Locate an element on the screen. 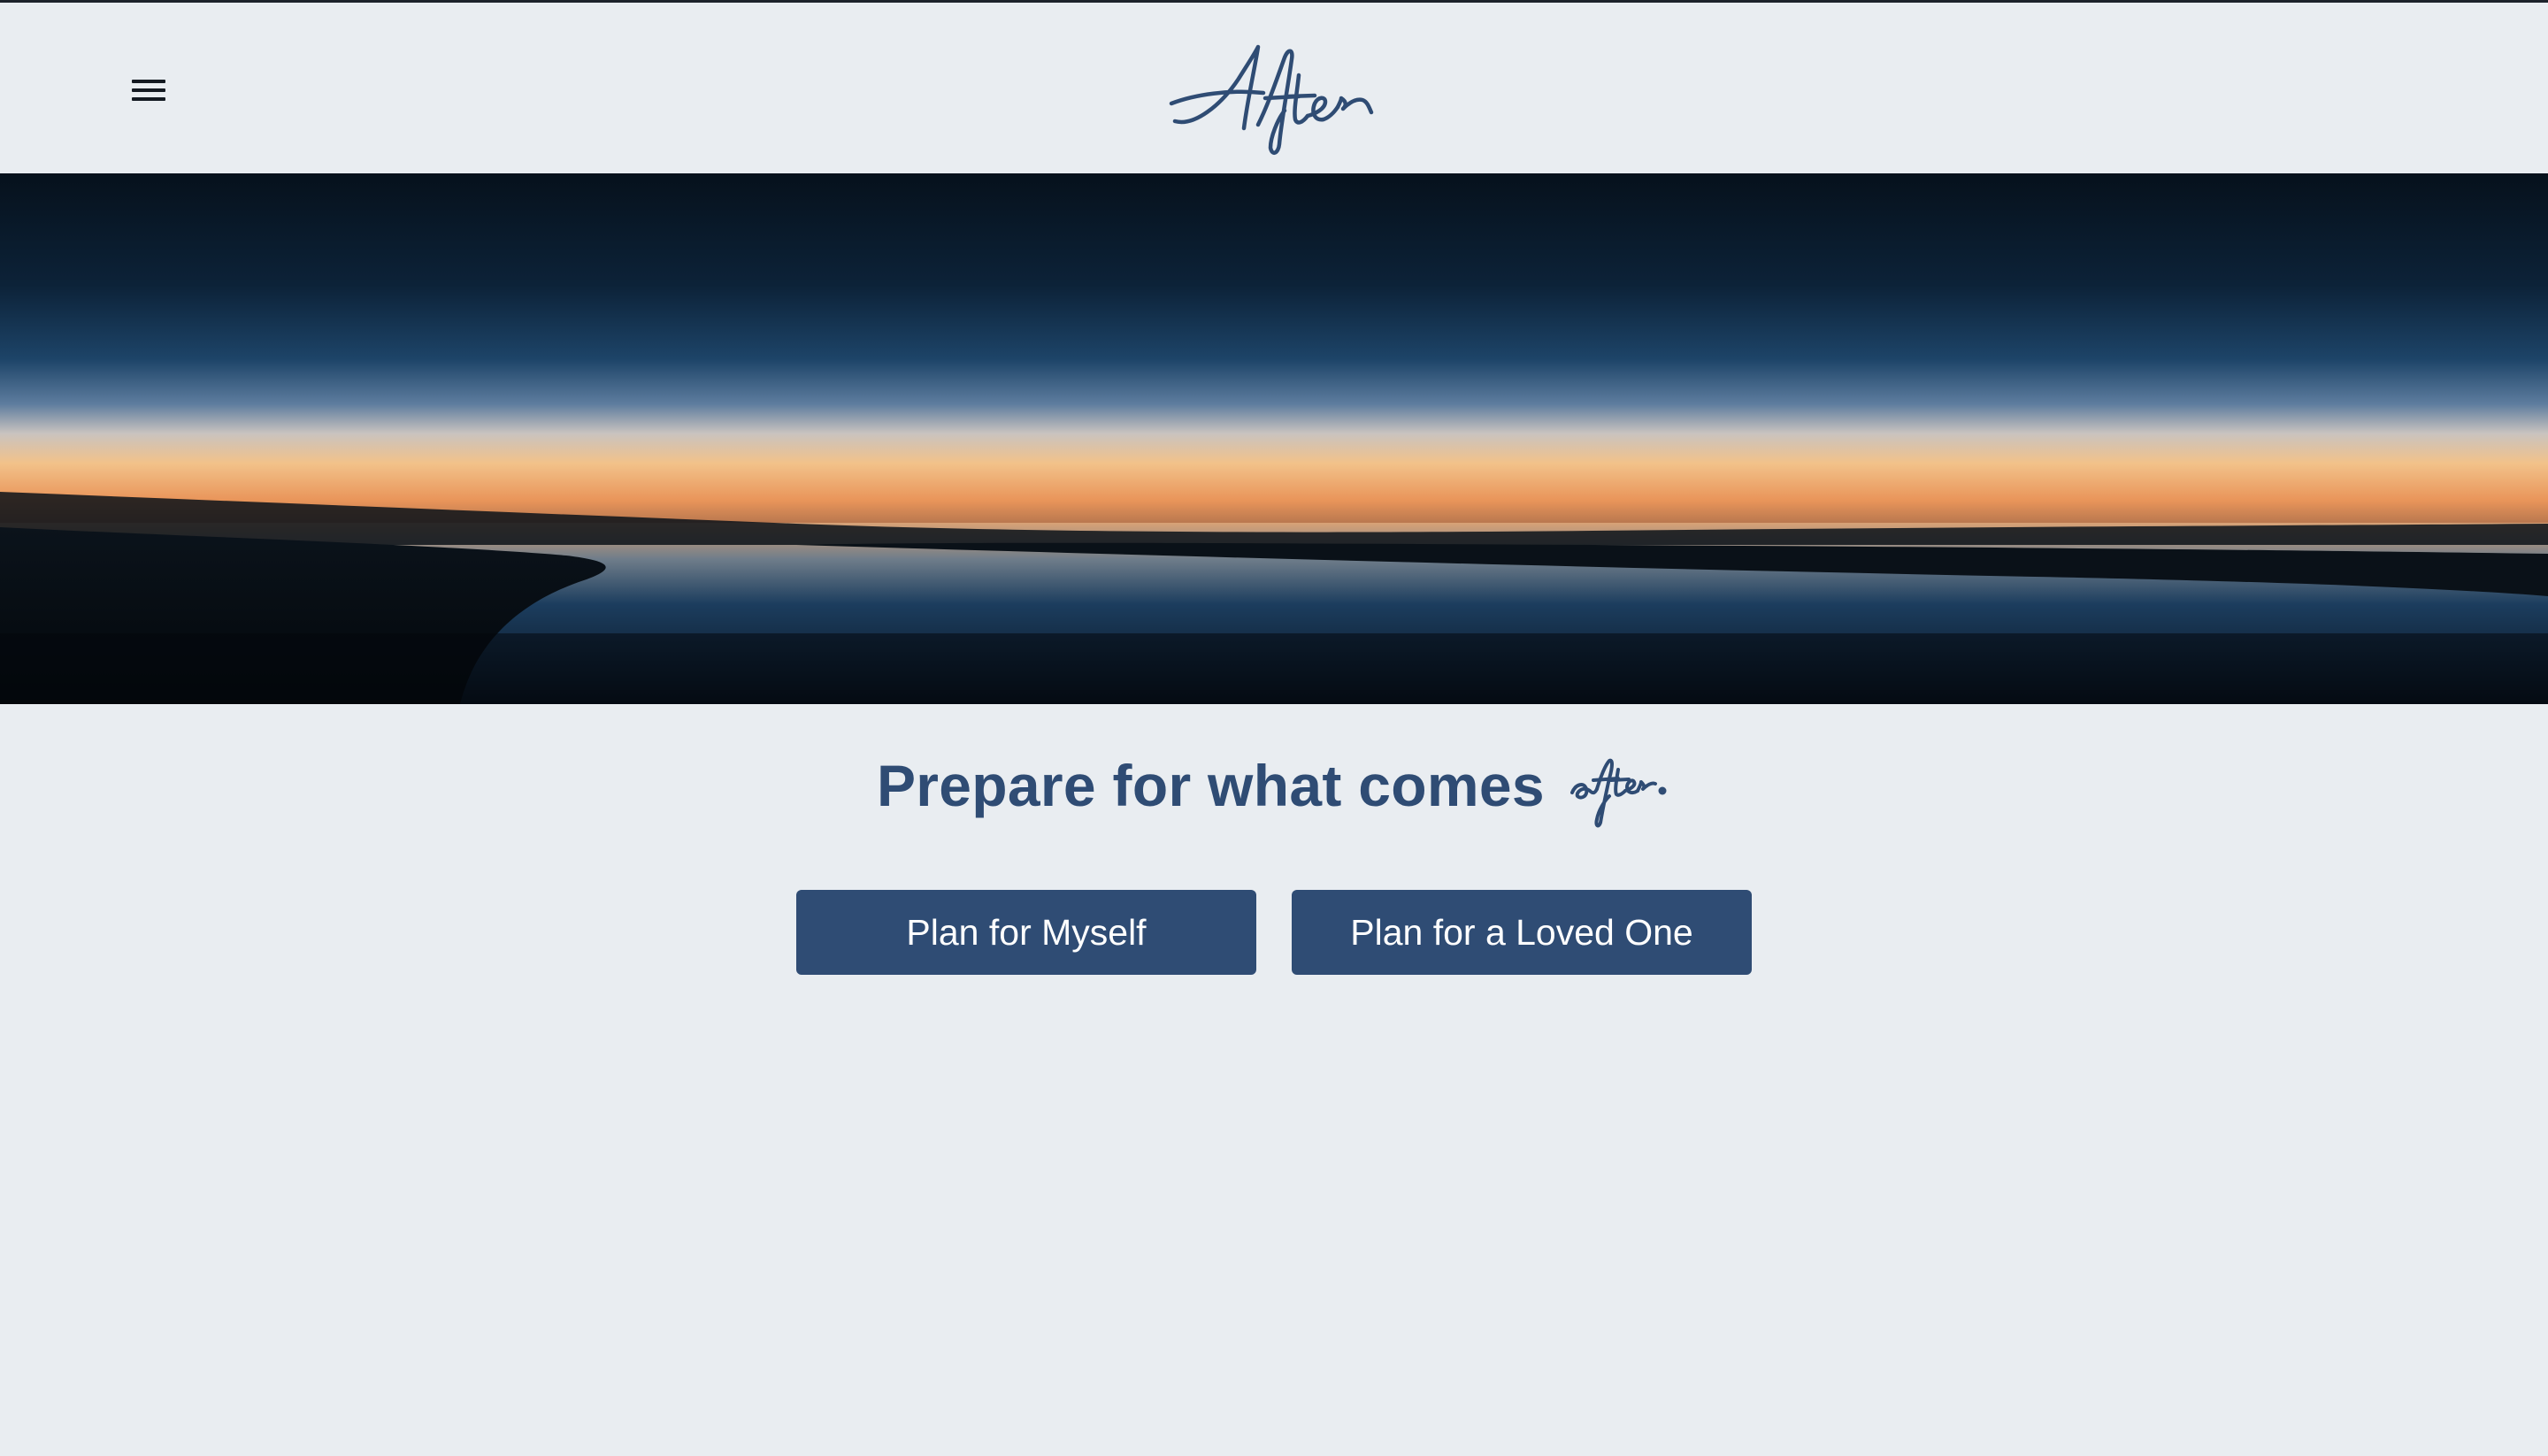 This screenshot has height=1456, width=2548. after-logo is located at coordinates (1274, 96).